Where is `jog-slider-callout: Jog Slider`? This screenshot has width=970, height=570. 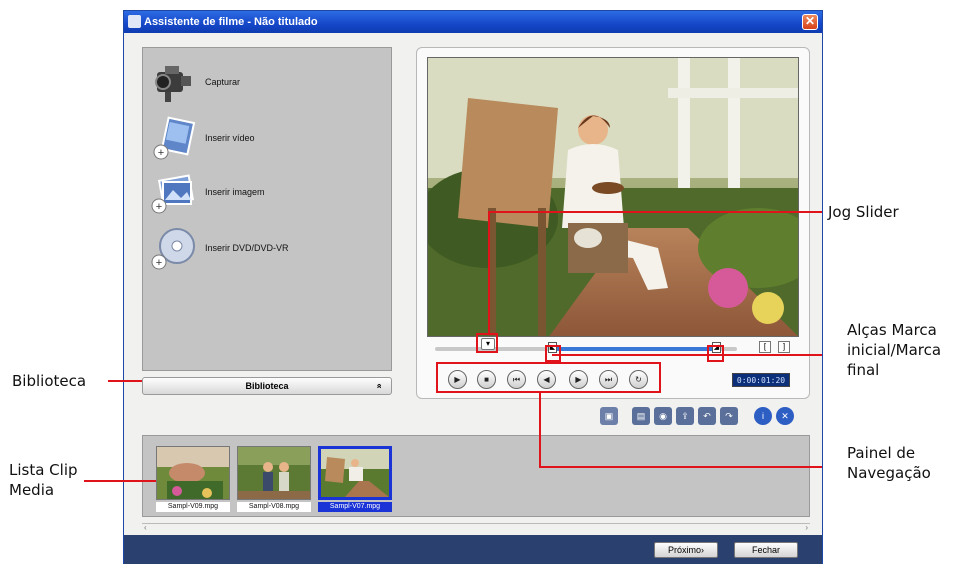
jog-slider-callout: Jog Slider is located at coordinates (863, 212).